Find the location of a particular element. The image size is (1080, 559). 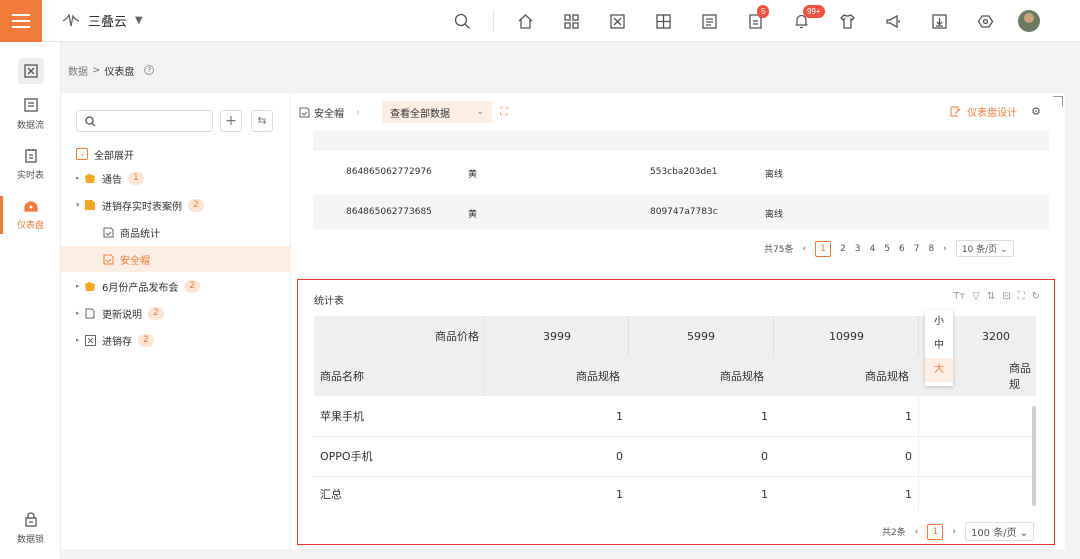

sort-icon: ⇅ is located at coordinates (991, 296).